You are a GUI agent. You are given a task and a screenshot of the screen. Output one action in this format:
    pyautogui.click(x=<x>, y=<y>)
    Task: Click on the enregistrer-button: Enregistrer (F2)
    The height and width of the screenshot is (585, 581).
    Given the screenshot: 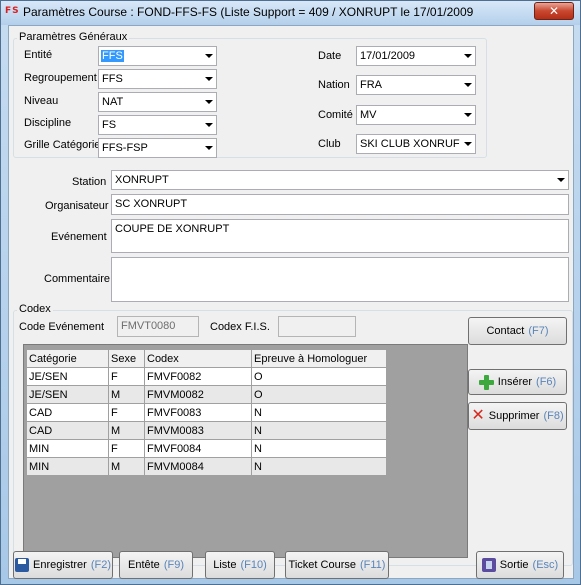 What is the action you would take?
    pyautogui.click(x=63, y=565)
    